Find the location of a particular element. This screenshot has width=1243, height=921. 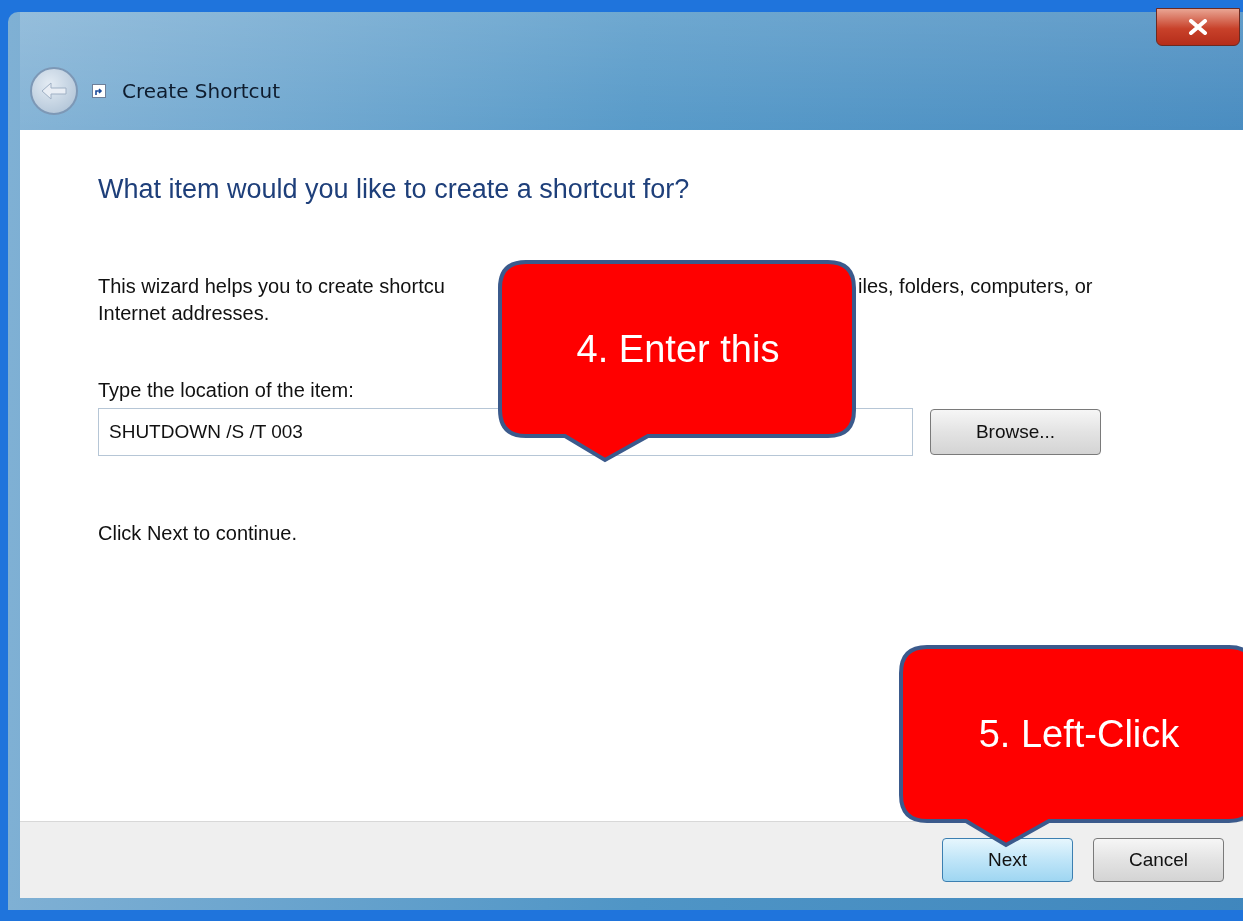

next-button: Next is located at coordinates (1007, 860).